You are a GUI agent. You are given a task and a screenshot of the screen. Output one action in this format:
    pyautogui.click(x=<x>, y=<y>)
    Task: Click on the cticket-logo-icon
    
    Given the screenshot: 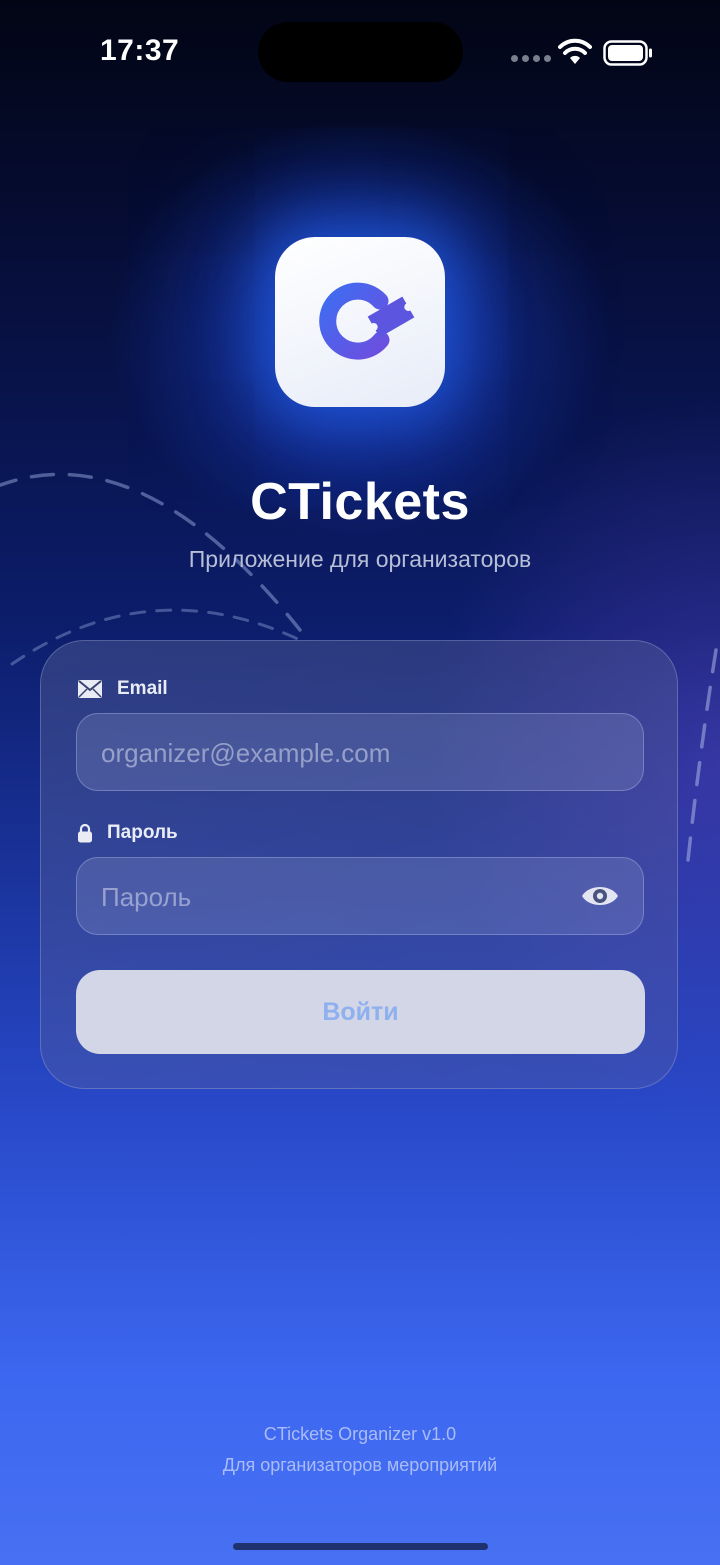 What is the action you would take?
    pyautogui.click(x=367, y=321)
    